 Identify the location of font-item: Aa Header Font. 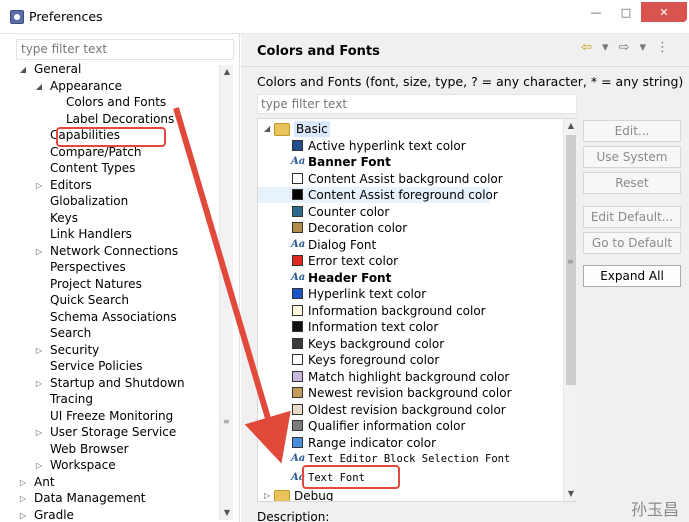
(408, 278).